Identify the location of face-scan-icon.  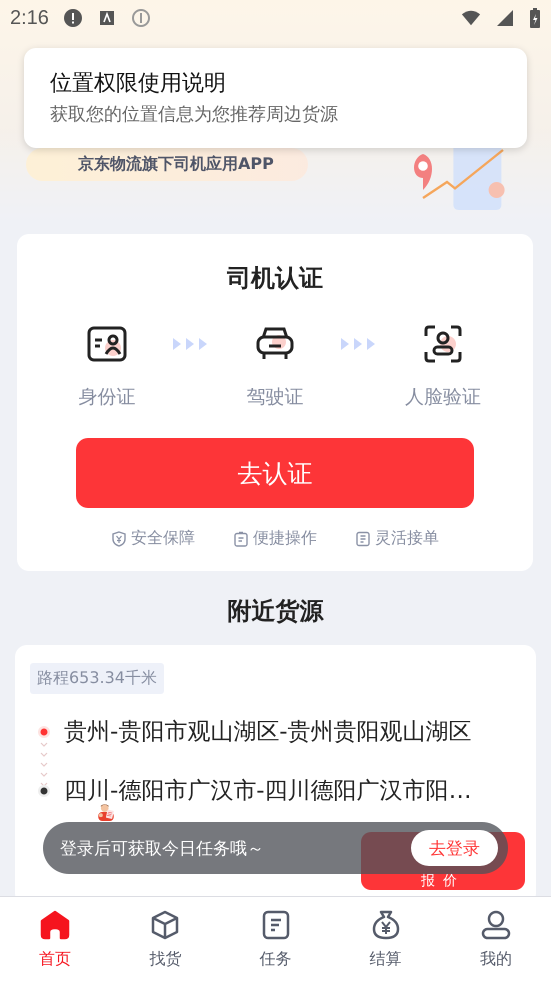
(443, 344).